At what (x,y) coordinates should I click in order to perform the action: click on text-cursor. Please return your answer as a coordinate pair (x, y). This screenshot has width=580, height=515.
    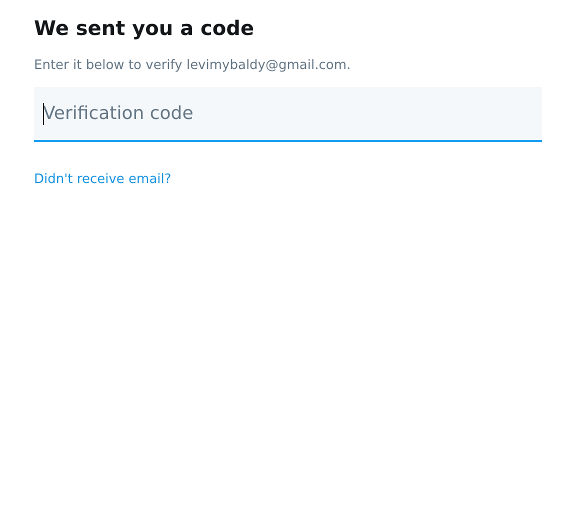
    Looking at the image, I should click on (43, 114).